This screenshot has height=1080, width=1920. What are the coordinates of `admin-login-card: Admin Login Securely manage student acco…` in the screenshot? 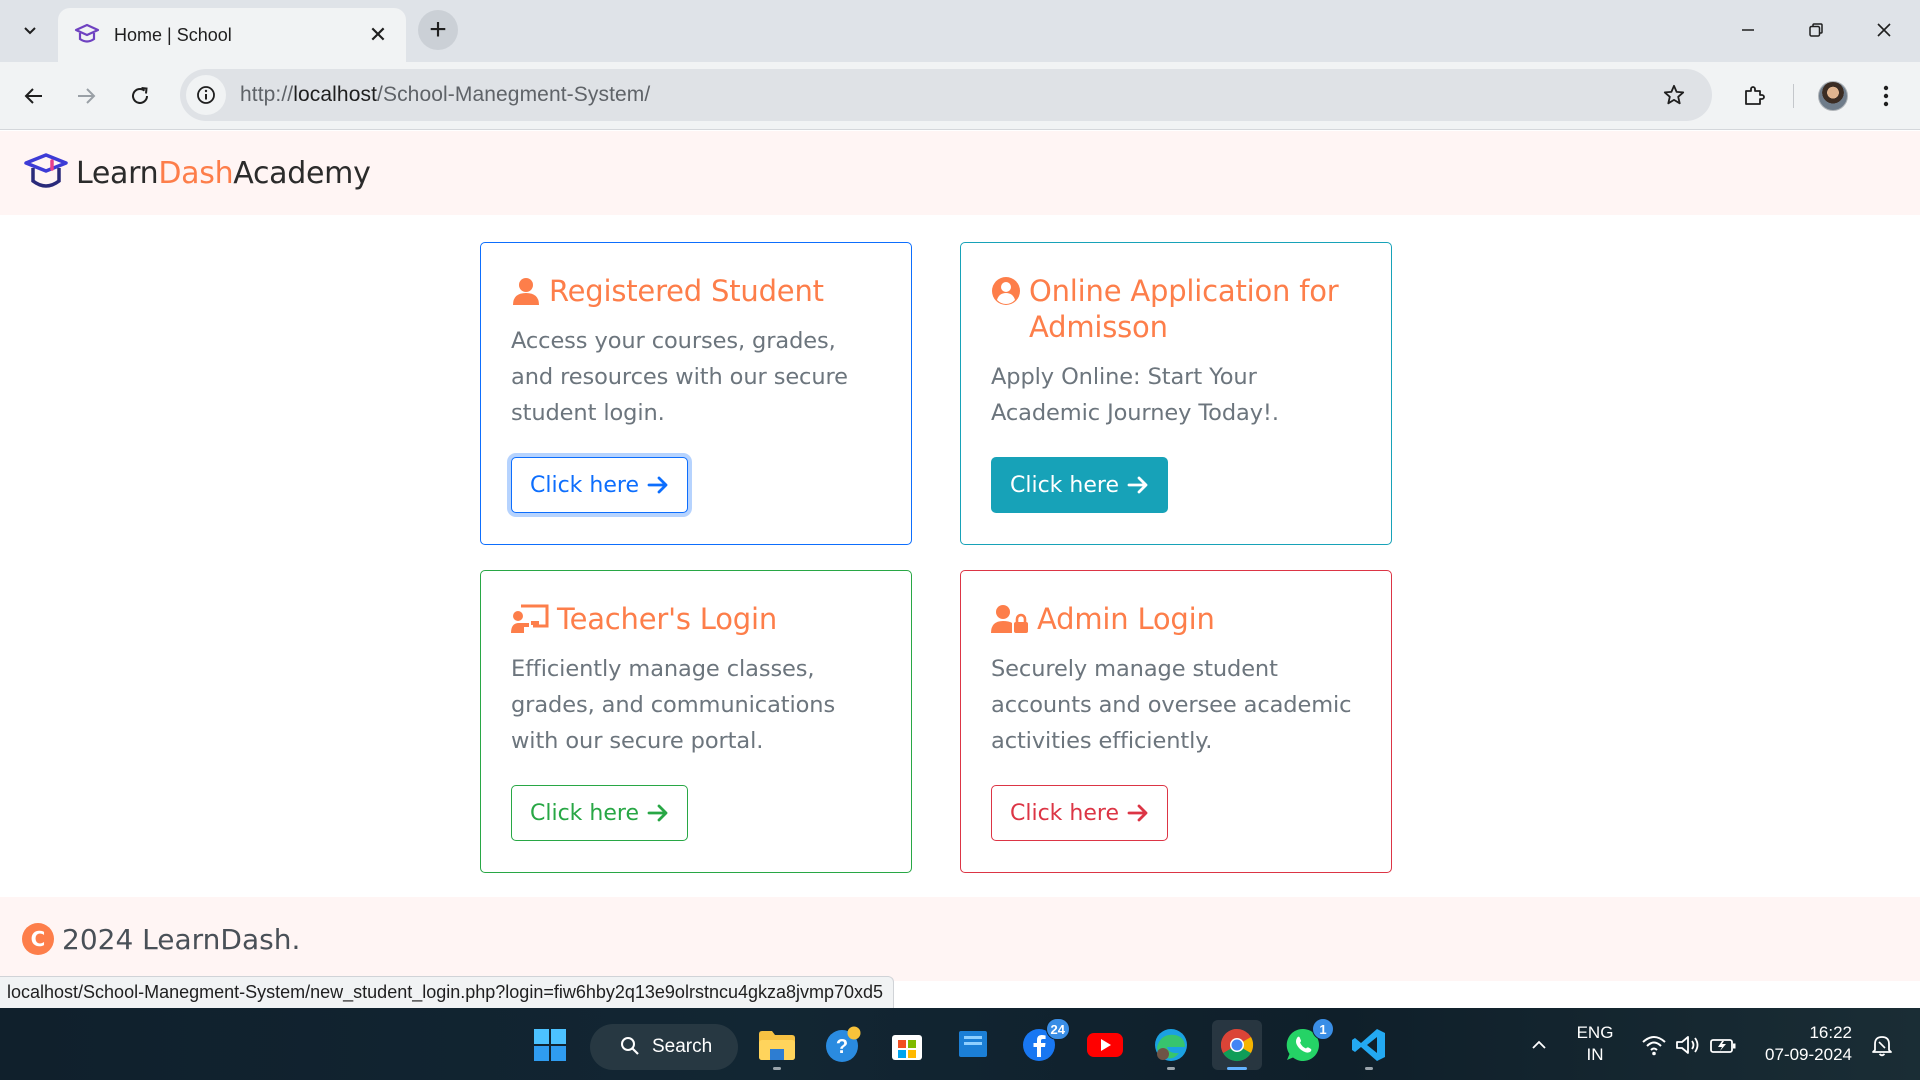 It's located at (1176, 721).